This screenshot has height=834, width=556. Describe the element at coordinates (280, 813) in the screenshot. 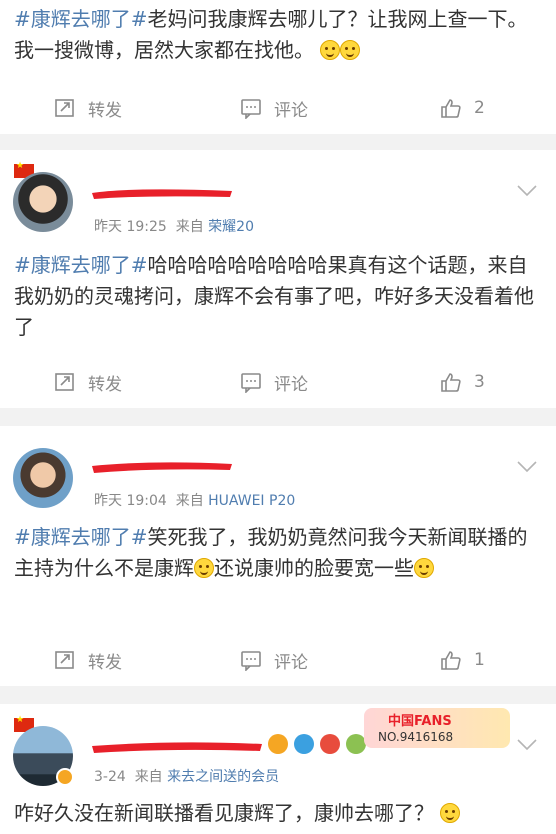

I see `post-text: 咋好久没在新闻联播看见康辉了，康帅去哪了？` at that location.